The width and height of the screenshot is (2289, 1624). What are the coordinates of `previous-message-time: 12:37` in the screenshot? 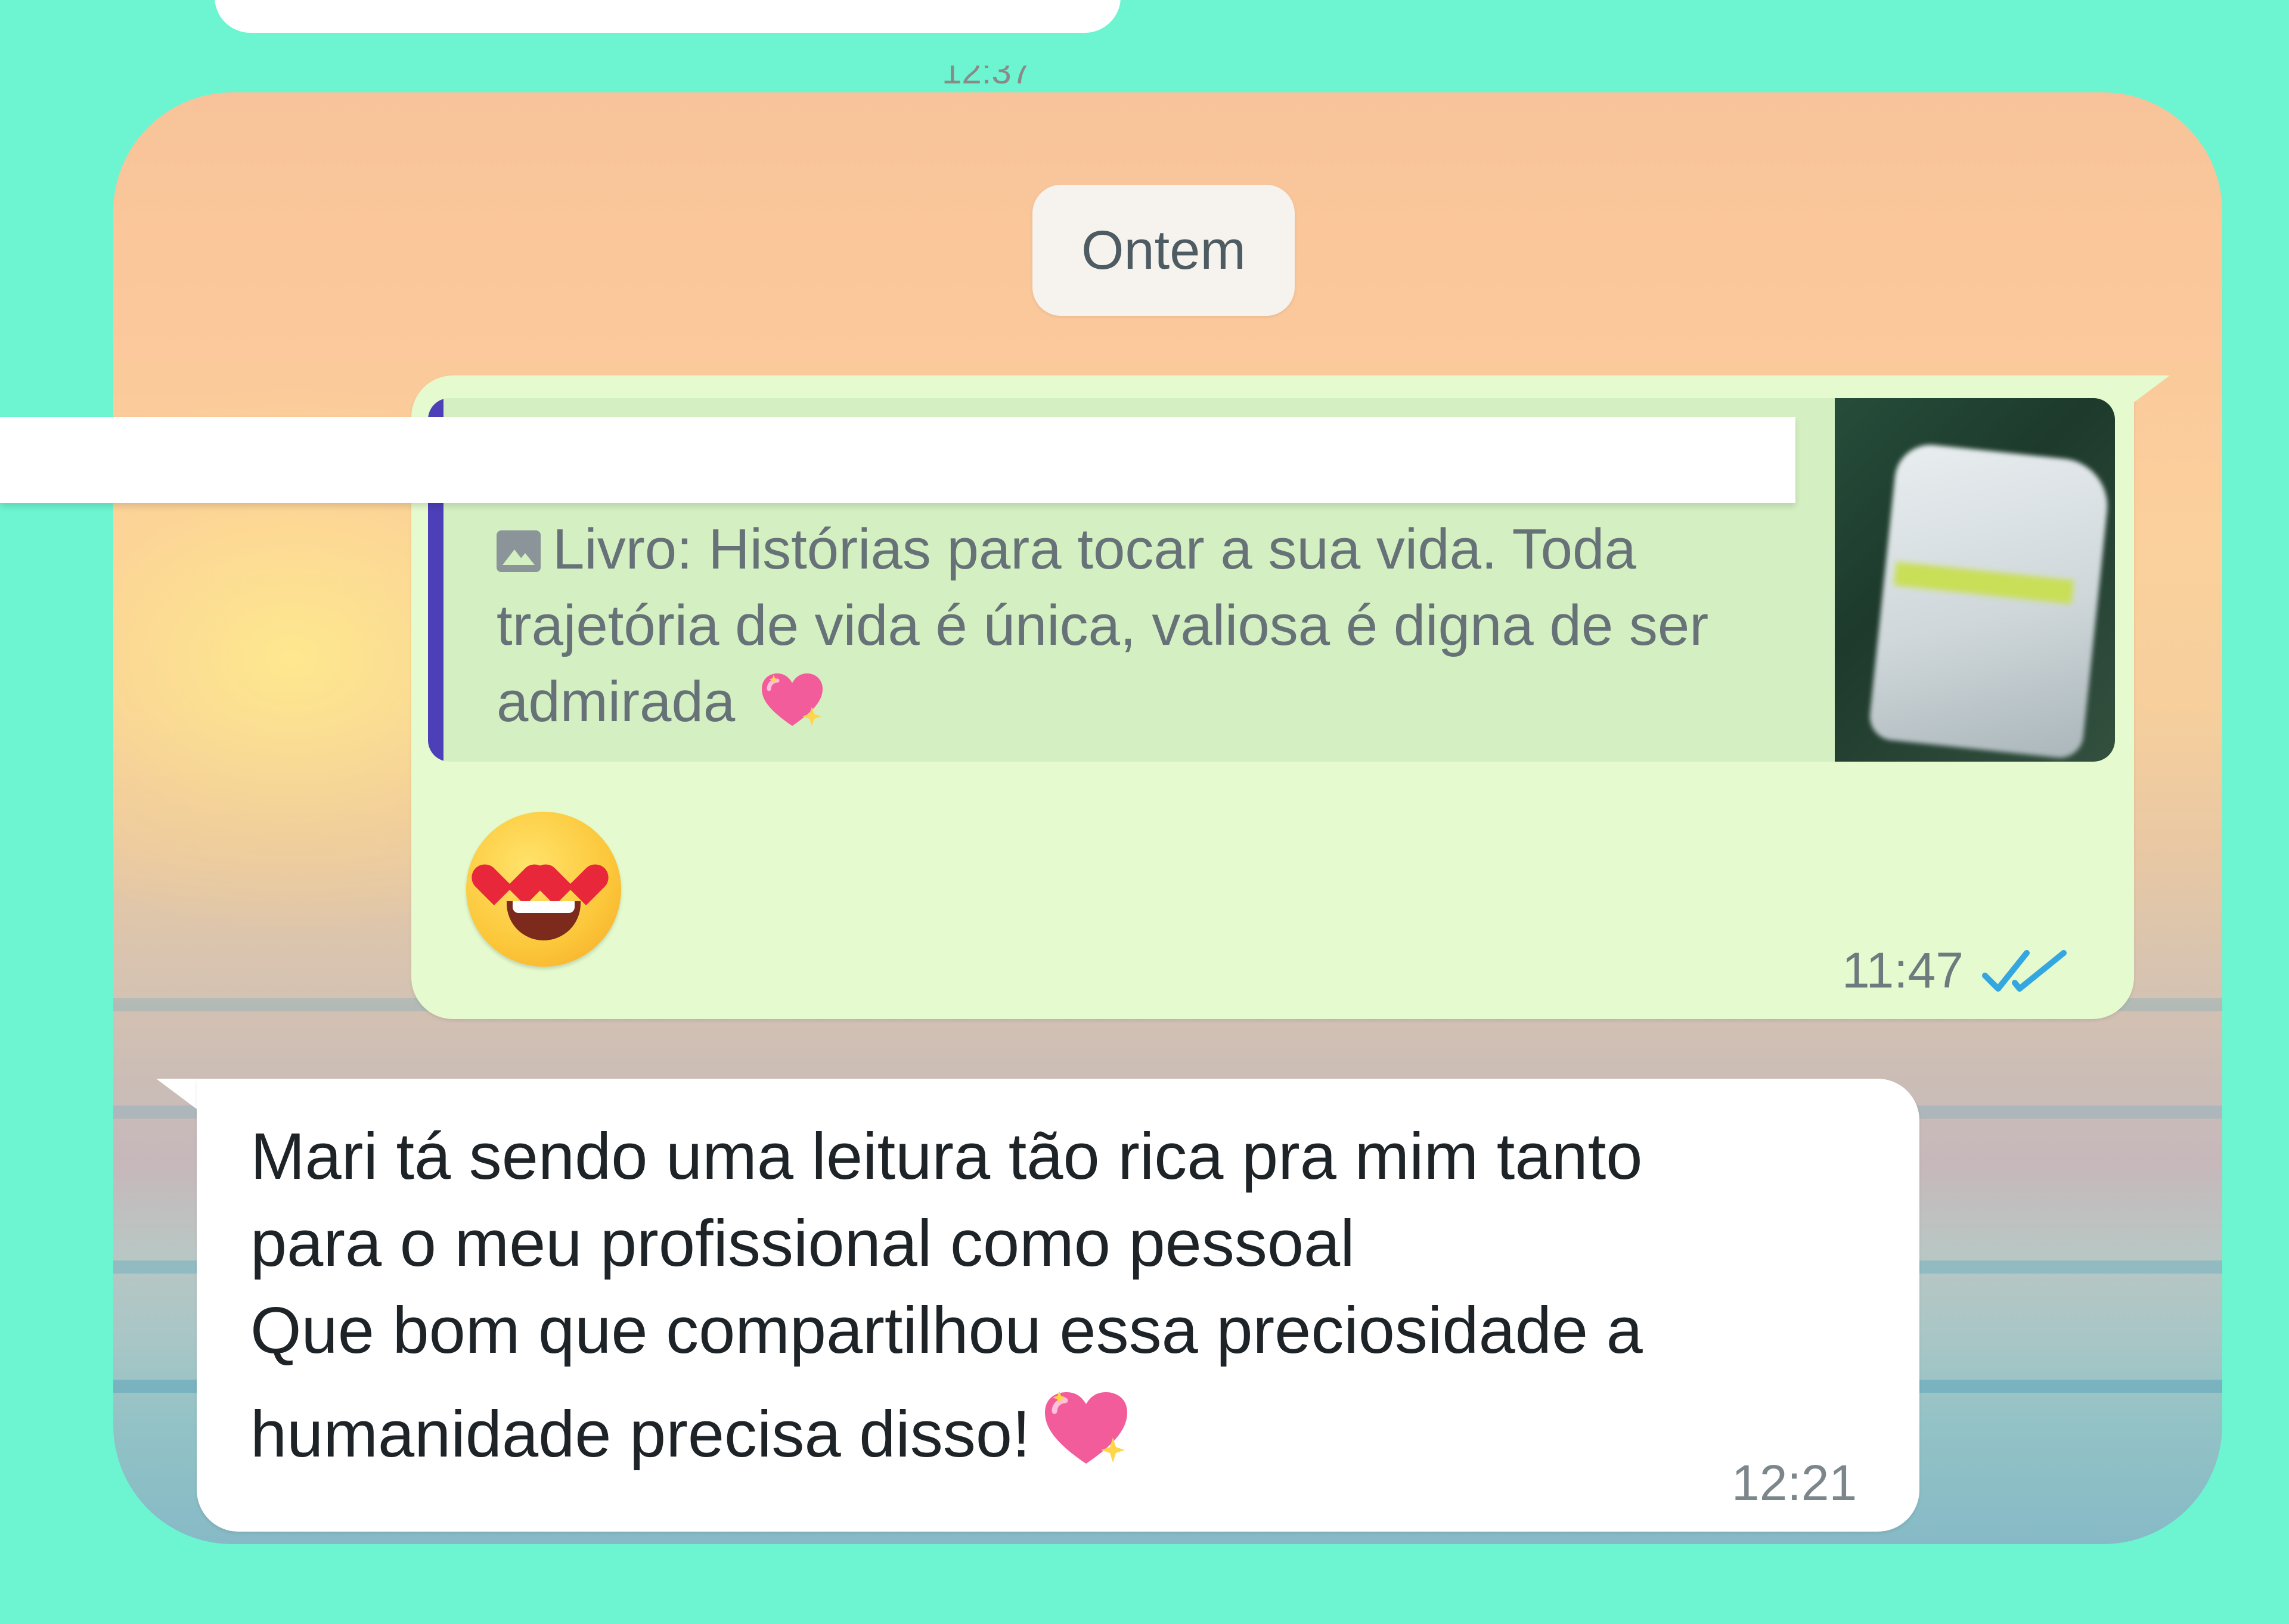 It's located at (987, 78).